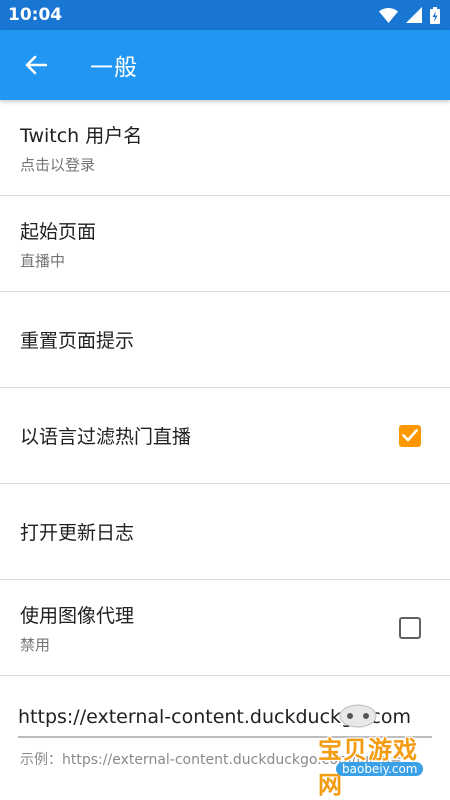 The width and height of the screenshot is (450, 800). I want to click on proxy-url-input, so click(225, 722).